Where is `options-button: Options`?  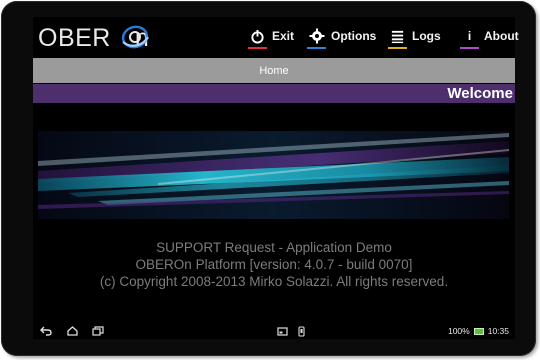 options-button: Options is located at coordinates (342, 36).